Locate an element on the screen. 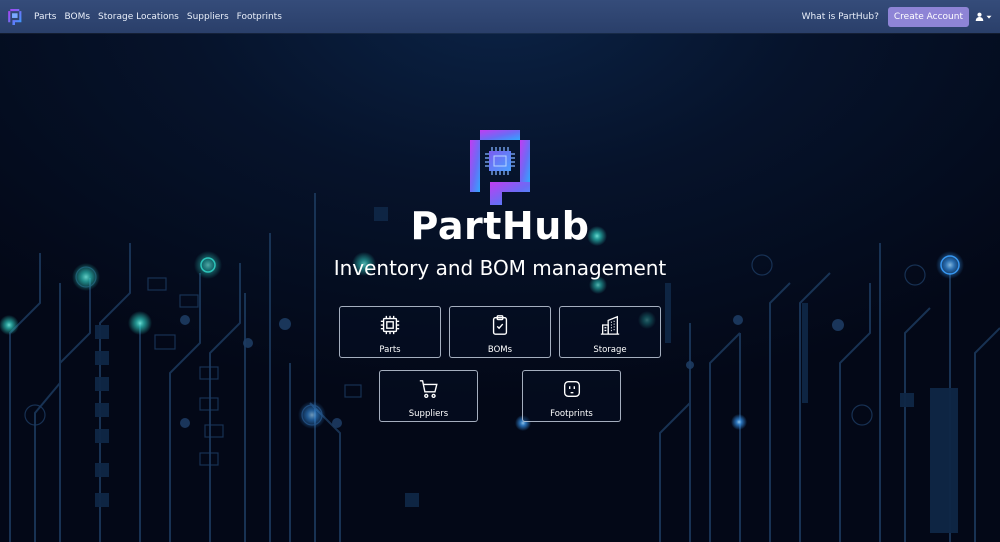 Image resolution: width=1000 pixels, height=542 pixels. building-icon is located at coordinates (610, 325).